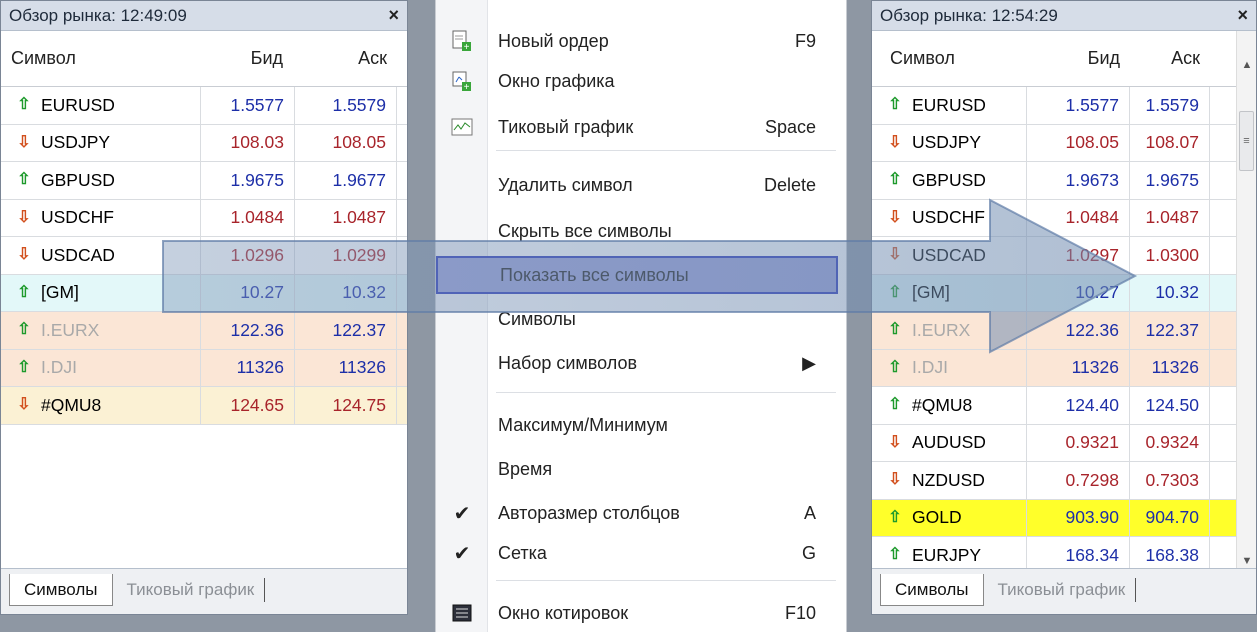 This screenshot has width=1257, height=632. I want to click on bid-cell: 1.0296, so click(248, 255).